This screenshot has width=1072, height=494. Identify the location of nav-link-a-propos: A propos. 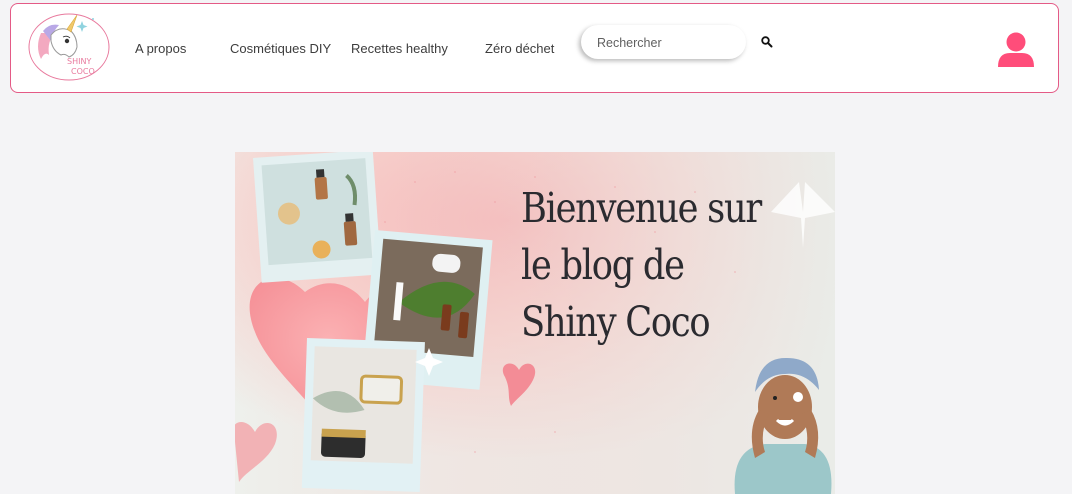
(160, 48).